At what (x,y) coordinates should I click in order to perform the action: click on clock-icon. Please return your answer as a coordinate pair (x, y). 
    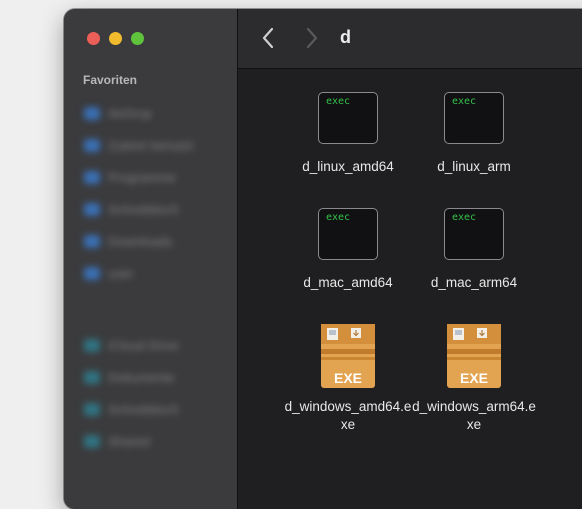
    Looking at the image, I should click on (92, 145).